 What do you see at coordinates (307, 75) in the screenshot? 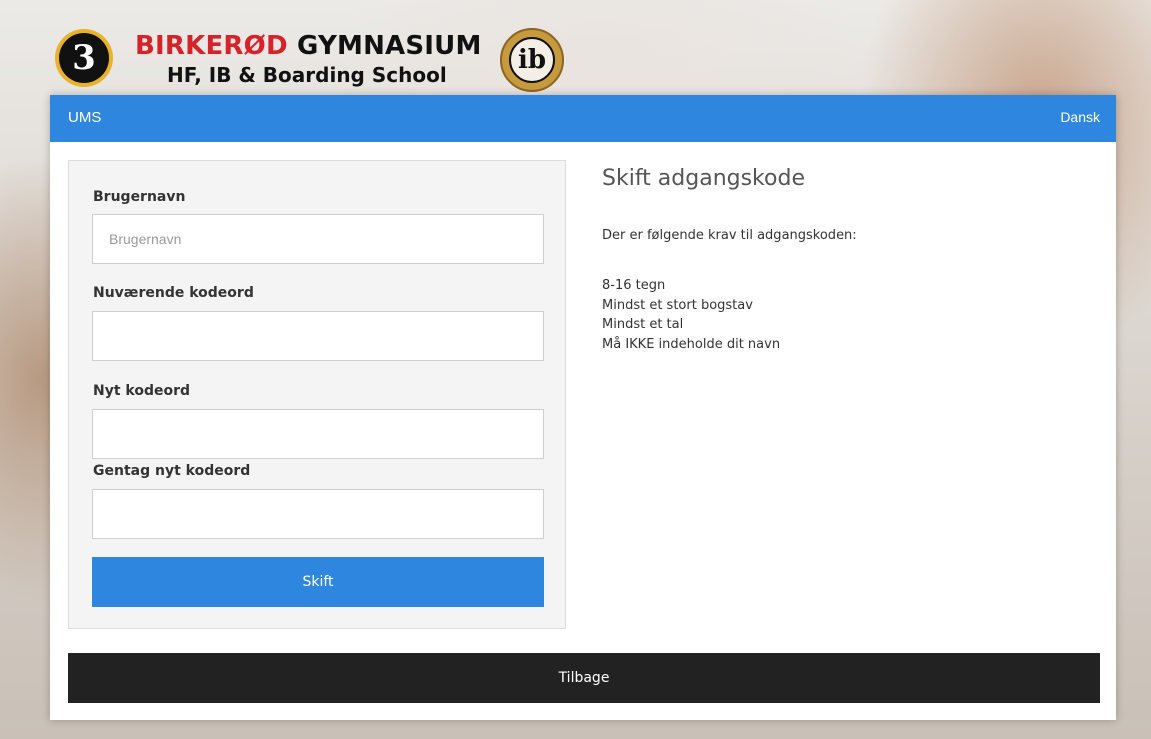
I see `school-subtitle: HF, IB & Boarding School` at bounding box center [307, 75].